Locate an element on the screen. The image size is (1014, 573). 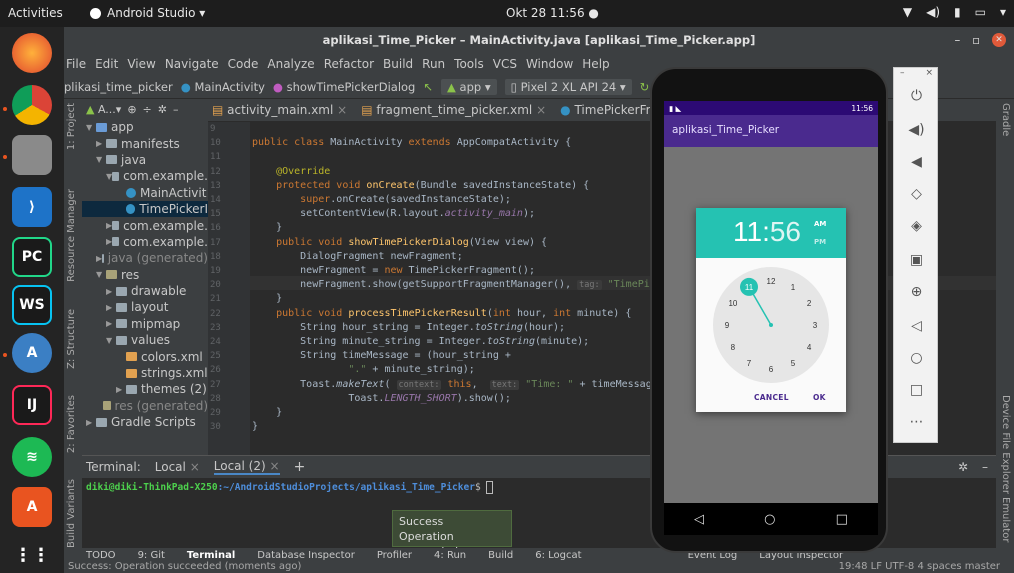
code-line: String timeMessage = (hour_string + is located at coordinates (381, 355).